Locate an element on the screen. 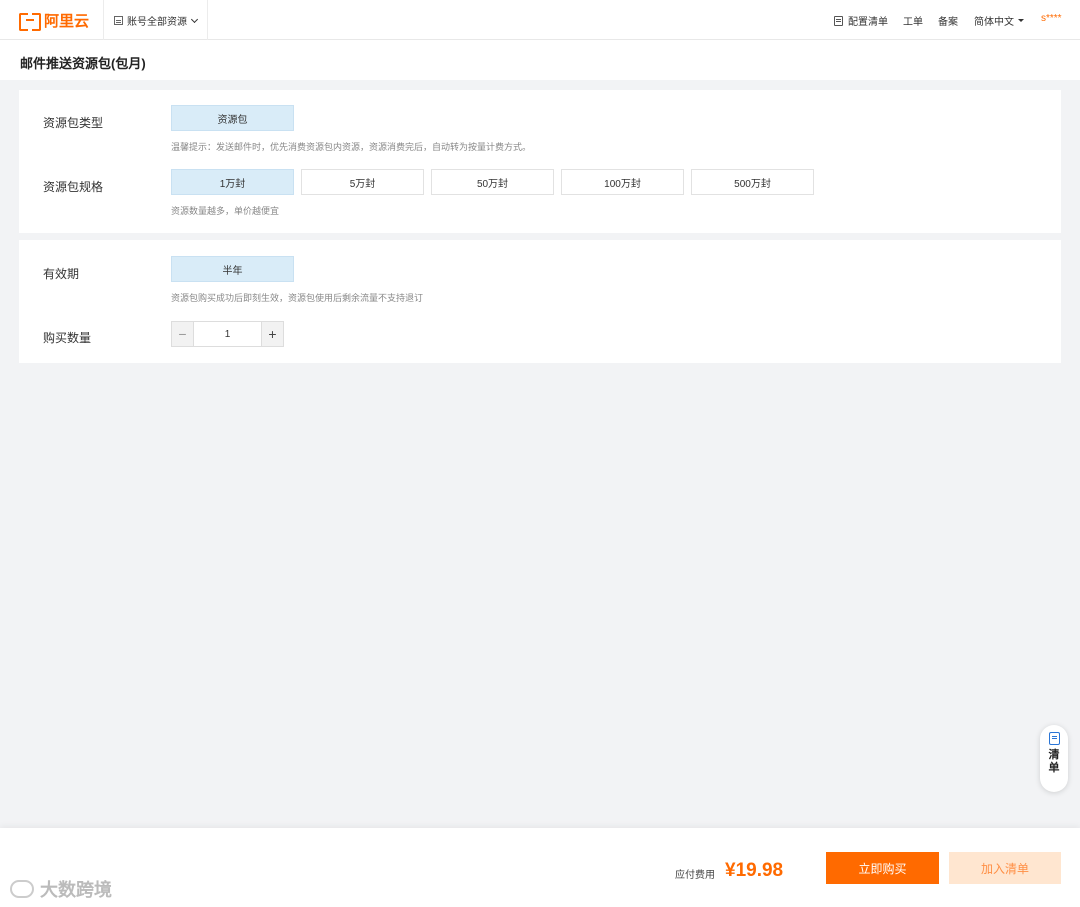 The height and width of the screenshot is (907, 1080). validity-option: 半年 is located at coordinates (232, 269).